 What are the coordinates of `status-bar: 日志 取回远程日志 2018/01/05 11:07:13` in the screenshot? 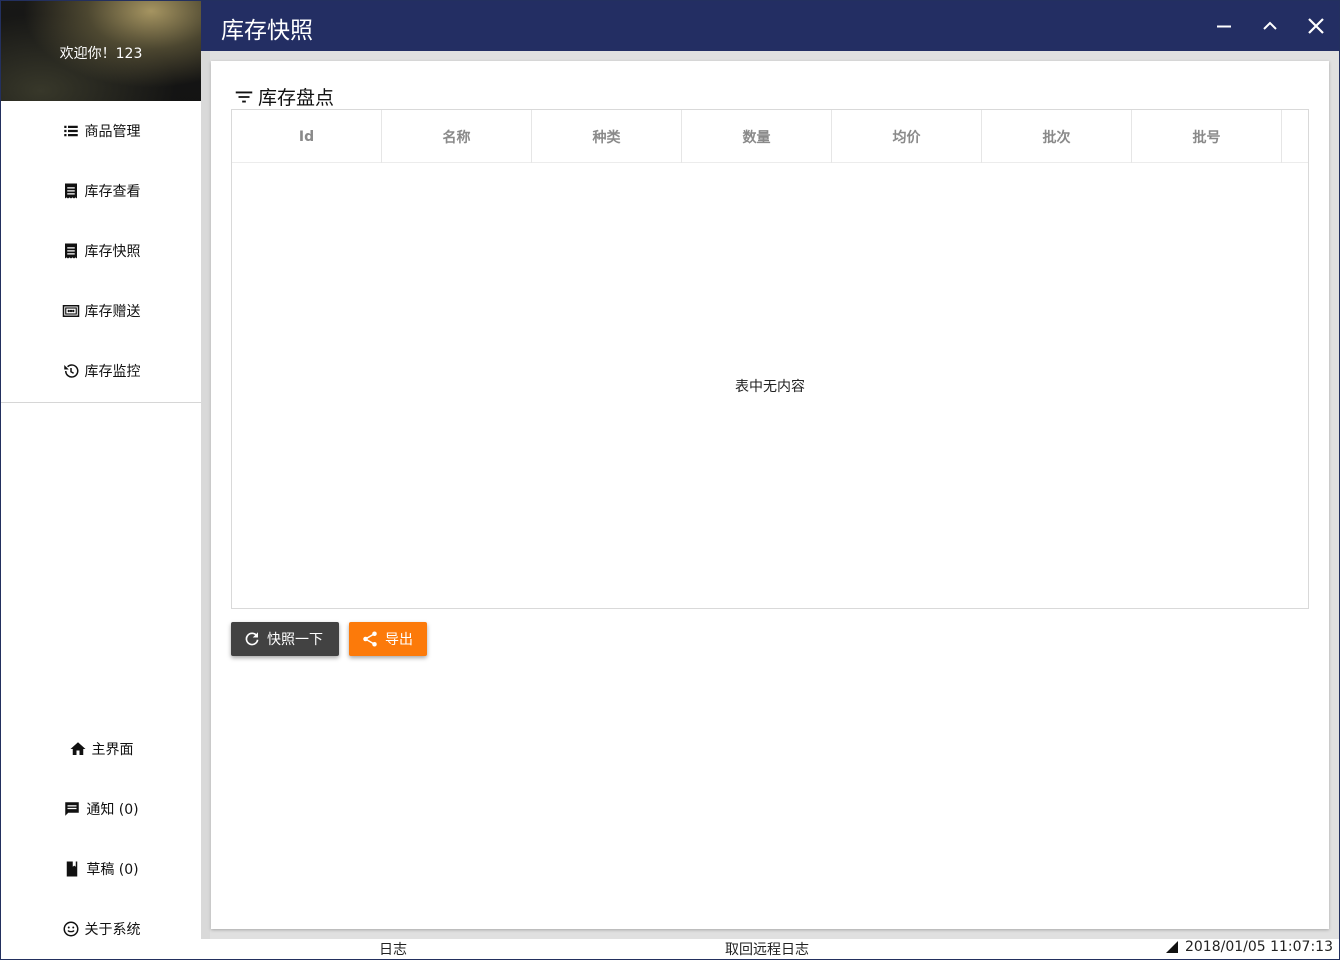 It's located at (770, 949).